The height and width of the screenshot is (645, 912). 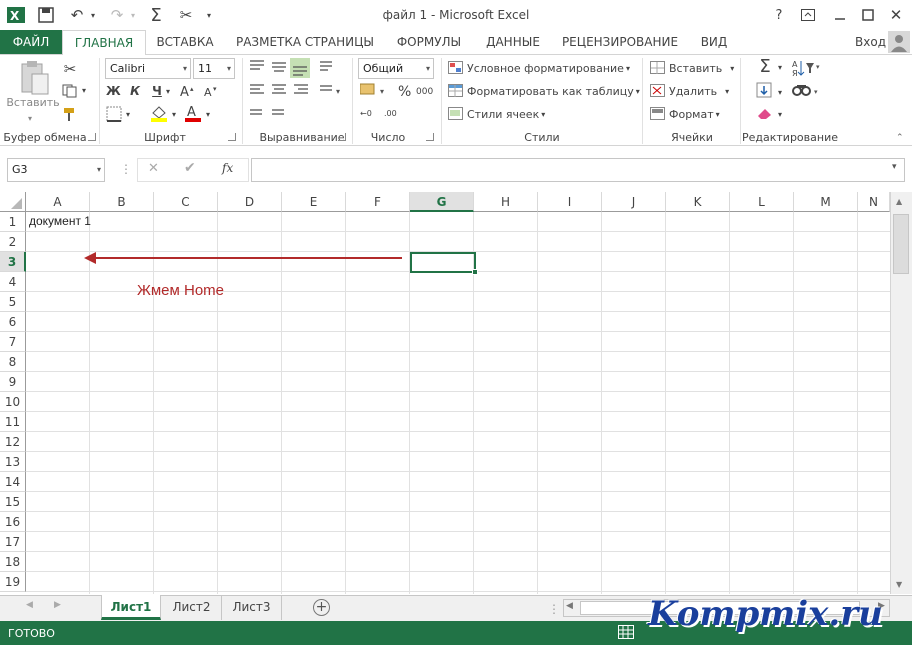 What do you see at coordinates (569, 606) in the screenshot?
I see `scroll-left-icon: ◀` at bounding box center [569, 606].